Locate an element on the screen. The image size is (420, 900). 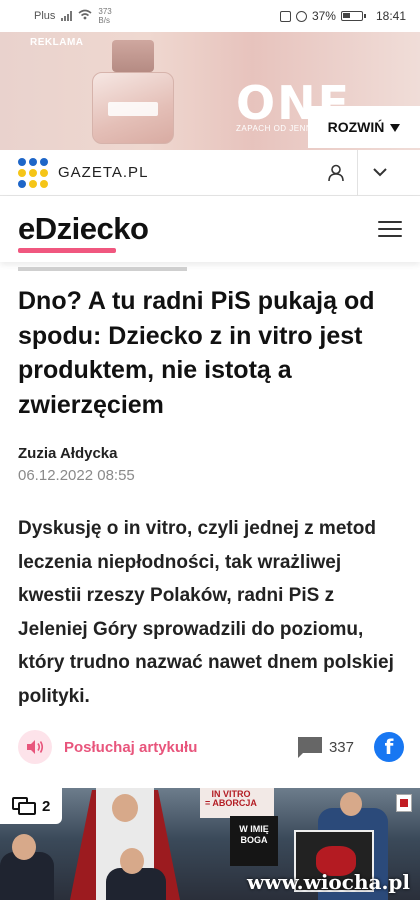
gallery-counter: 2 is located at coordinates (31, 806).